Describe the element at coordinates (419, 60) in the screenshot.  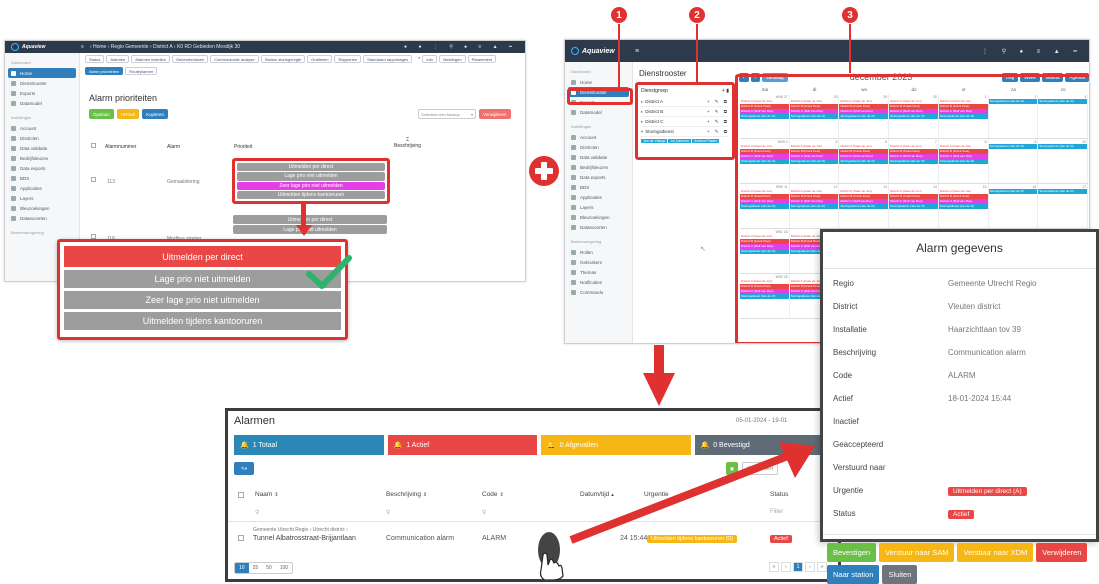
I see `close-icon: ×` at that location.